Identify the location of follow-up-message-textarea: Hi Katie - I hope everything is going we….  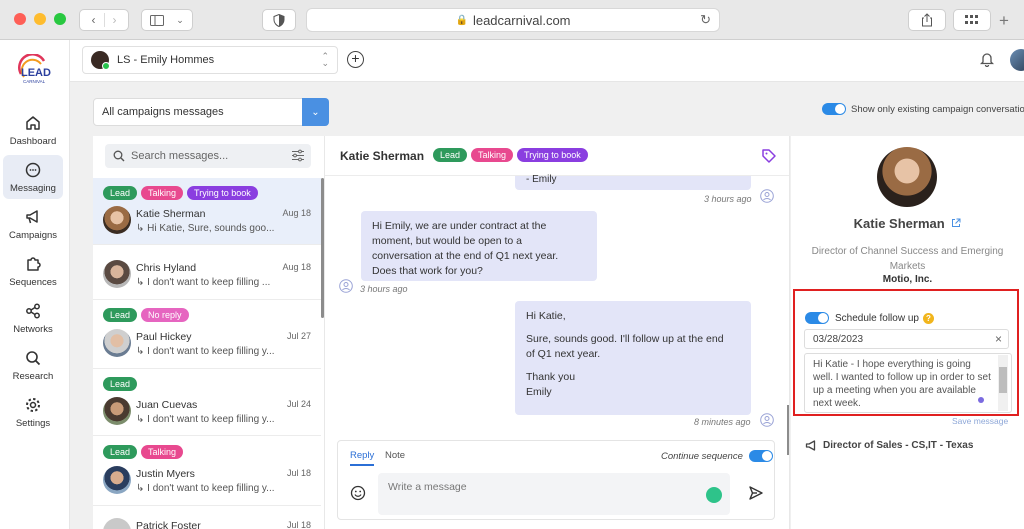
(908, 383).